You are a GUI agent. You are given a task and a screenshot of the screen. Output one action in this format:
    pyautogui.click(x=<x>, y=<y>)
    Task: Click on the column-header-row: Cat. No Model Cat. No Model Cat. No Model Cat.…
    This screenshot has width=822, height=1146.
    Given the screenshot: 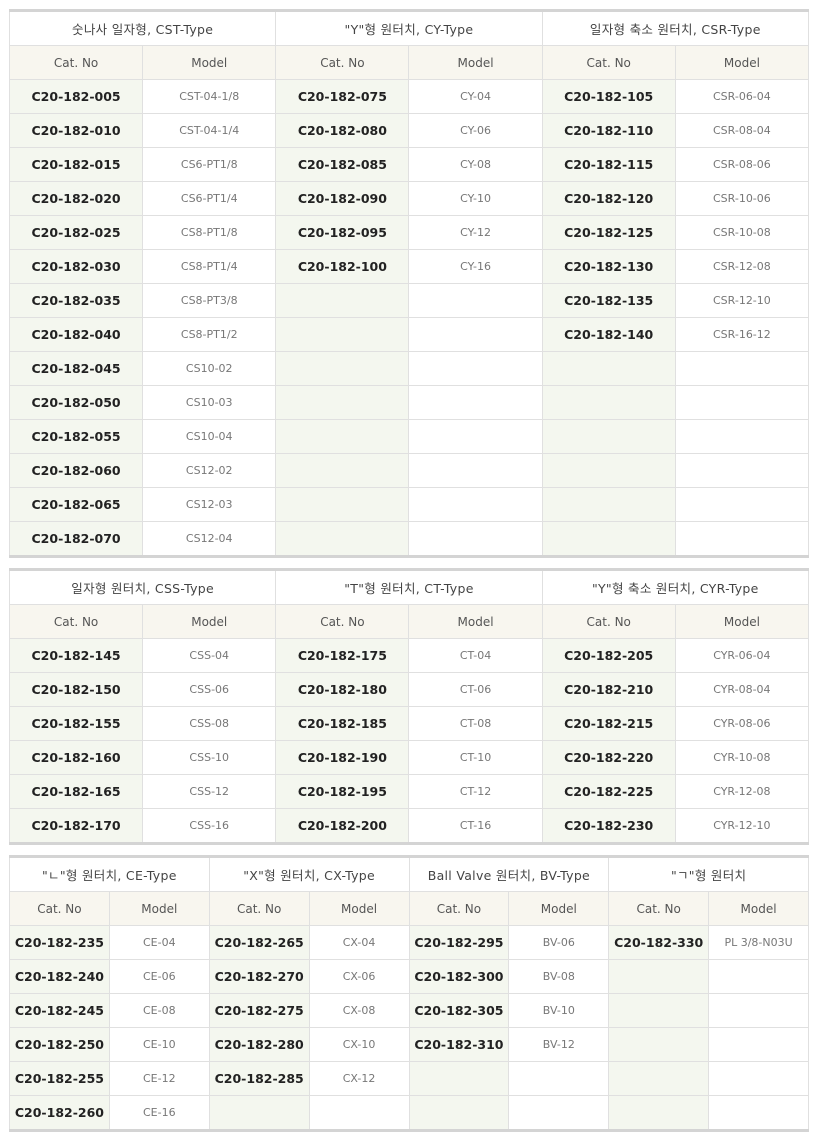 What is the action you would take?
    pyautogui.click(x=409, y=908)
    